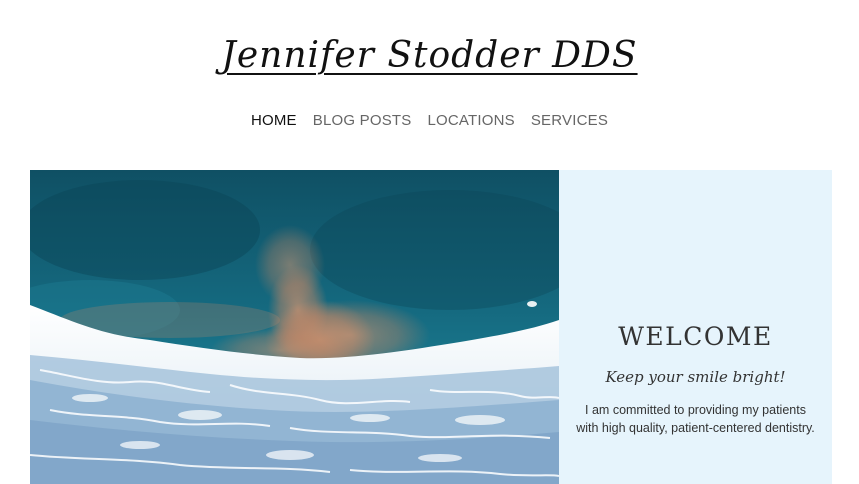  I want to click on main-nav: HOME BLOG POSTS LOCATIONS SERVICES, so click(429, 121).